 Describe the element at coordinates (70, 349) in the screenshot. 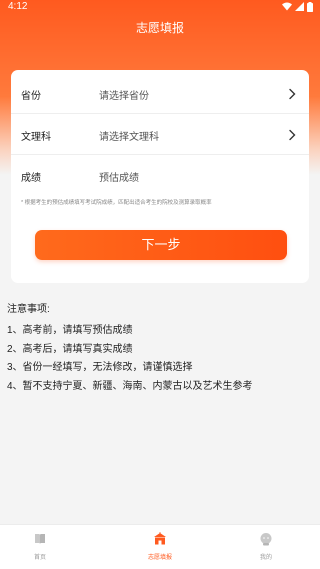

I see `note-item: 2、高考后，请填写真实成绩` at that location.